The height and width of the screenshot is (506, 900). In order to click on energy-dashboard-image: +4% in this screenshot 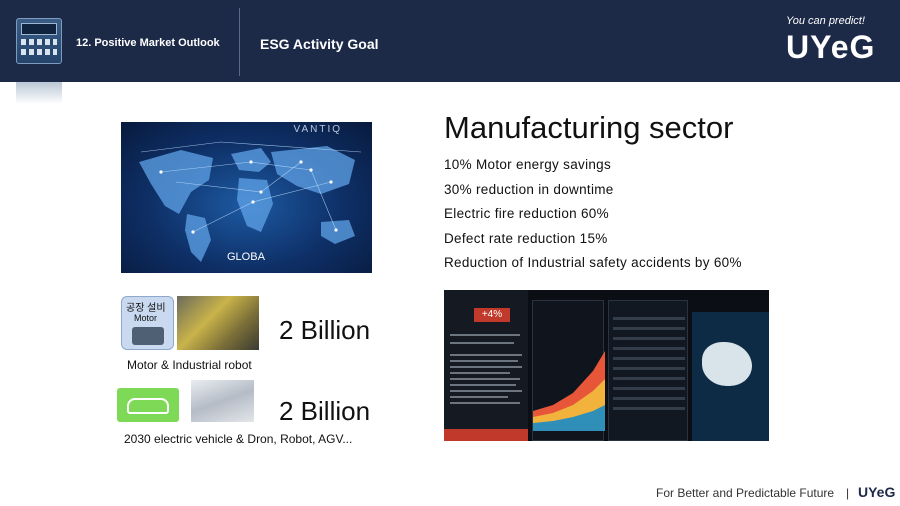, I will do `click(606, 365)`.